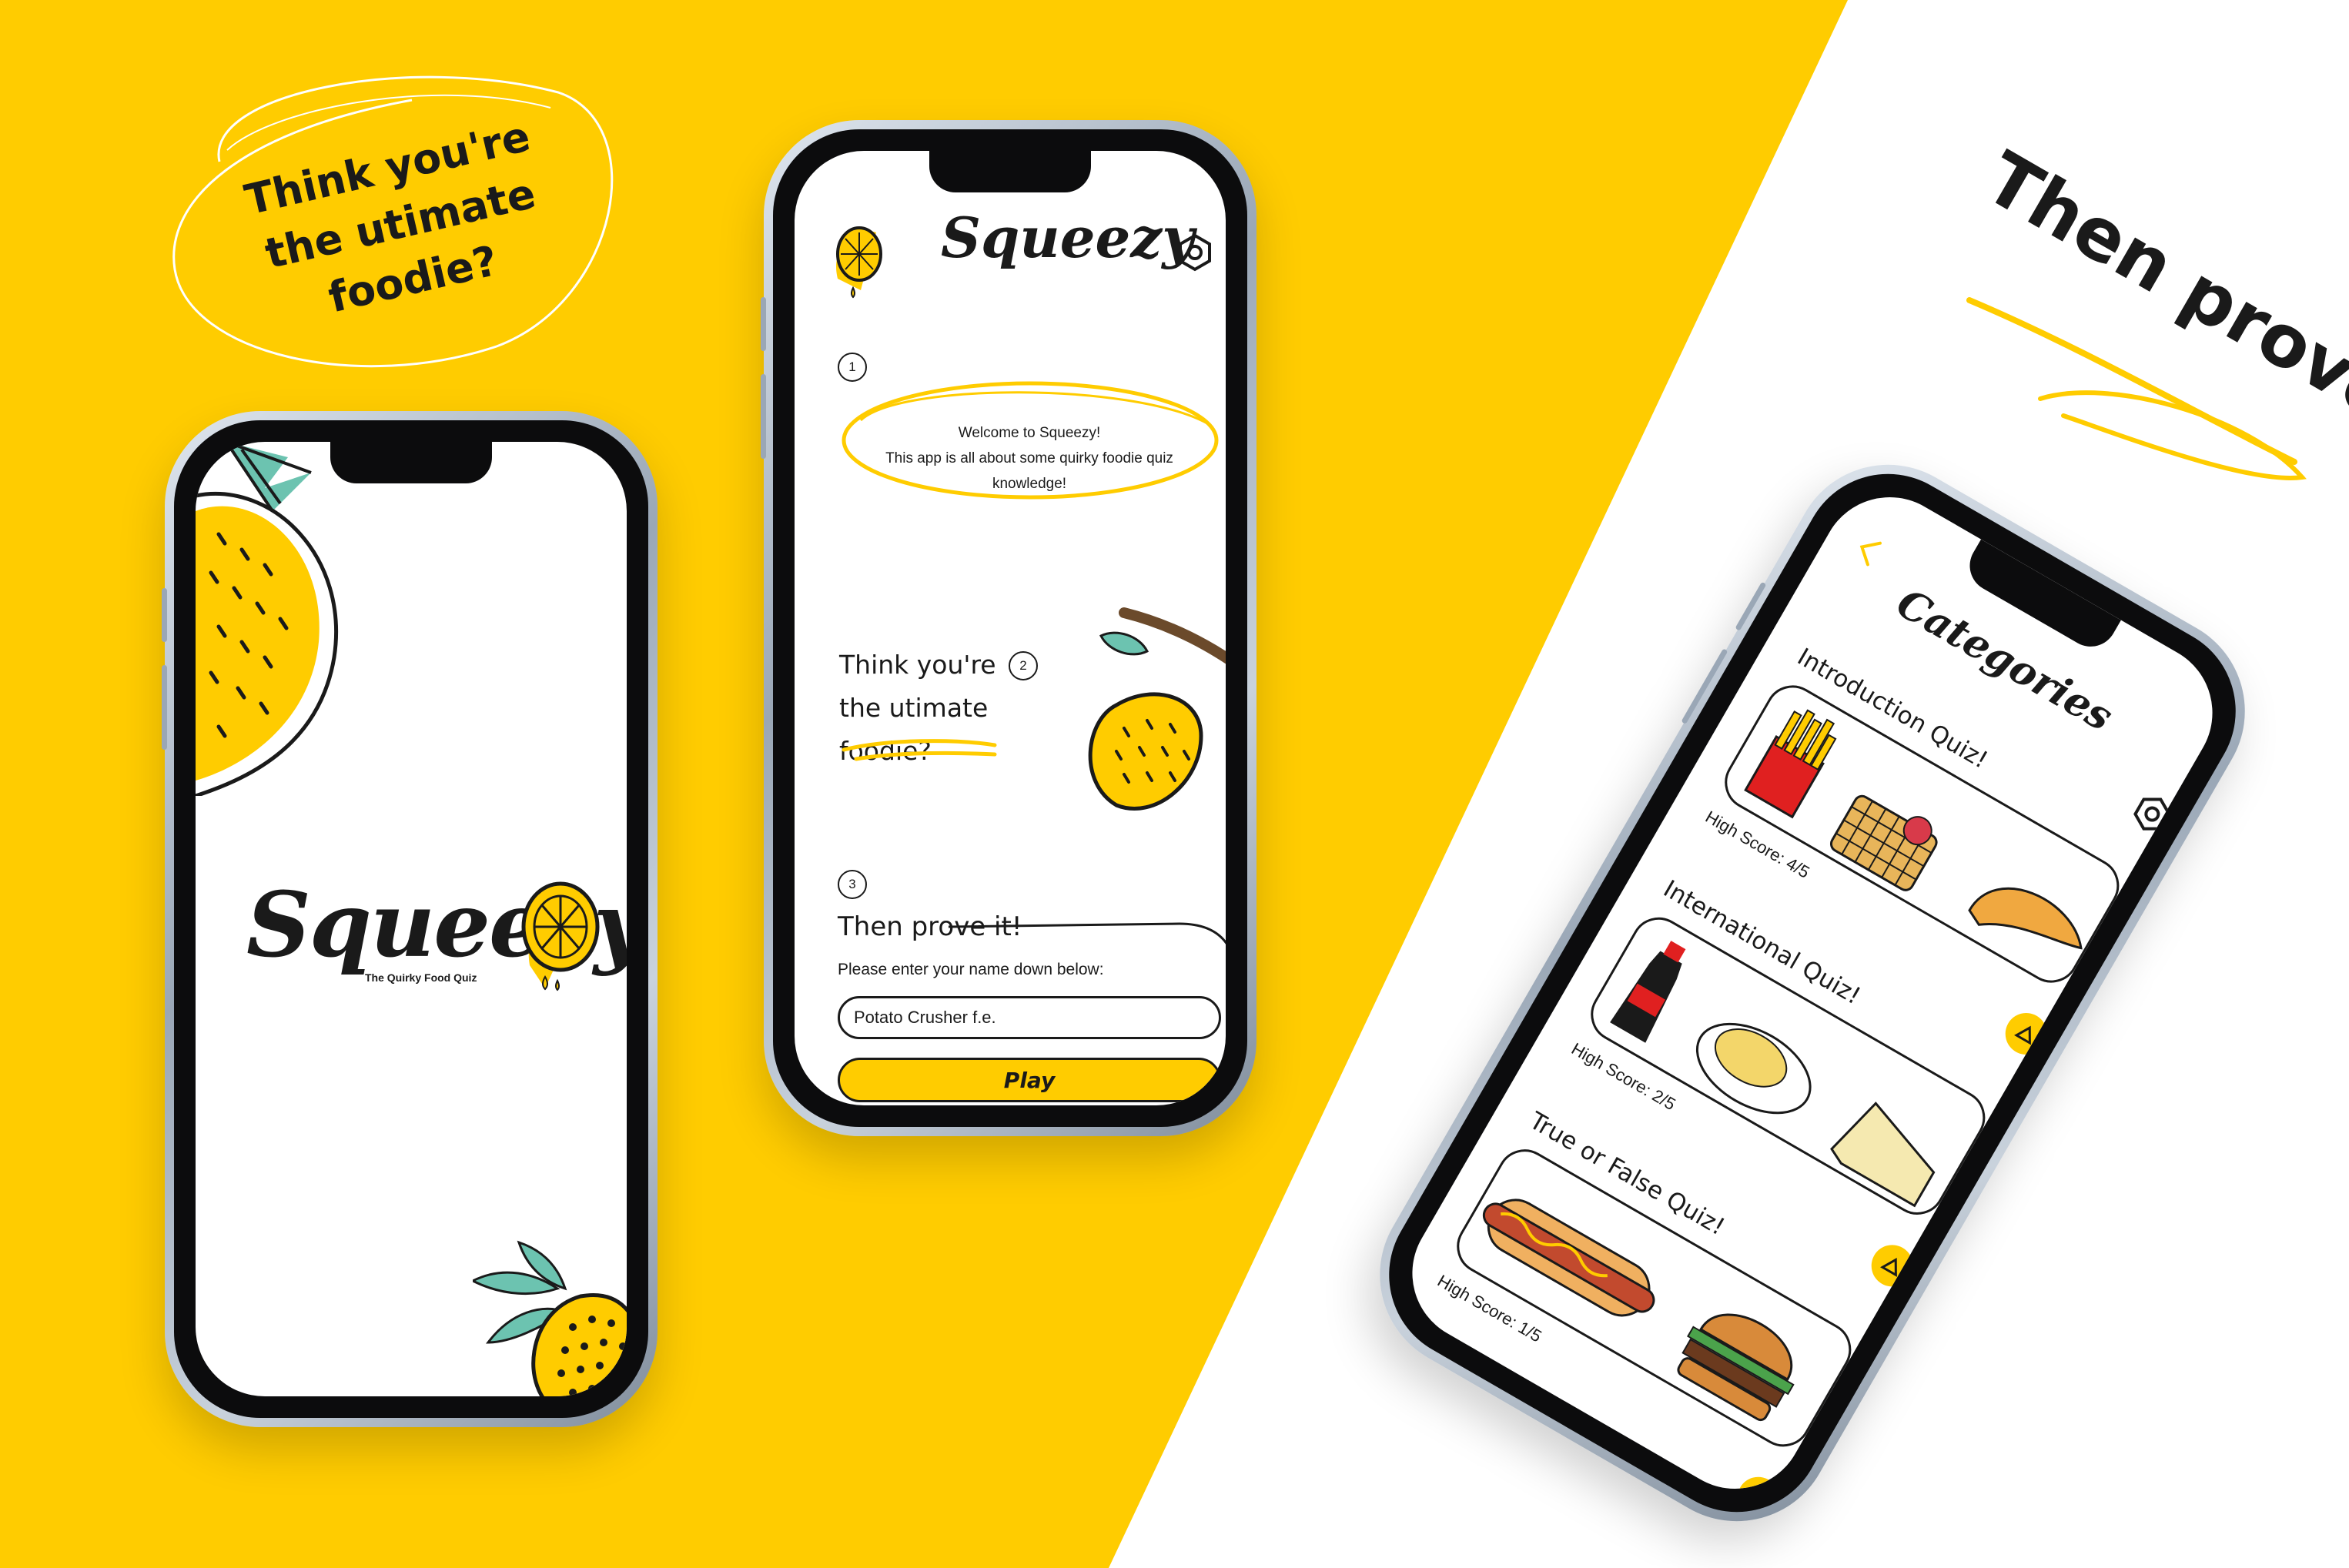 Image resolution: width=2349 pixels, height=1568 pixels. What do you see at coordinates (859, 262) in the screenshot?
I see `lemon-logo-icon` at bounding box center [859, 262].